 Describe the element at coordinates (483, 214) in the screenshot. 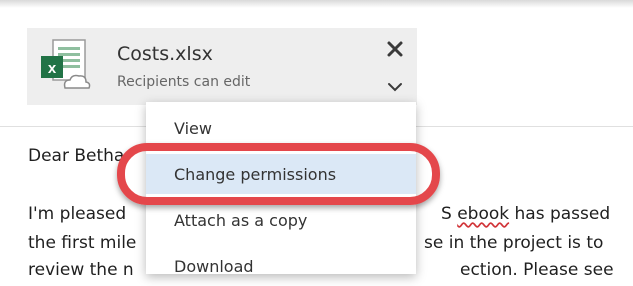

I see `misspelled-word: ebook` at that location.